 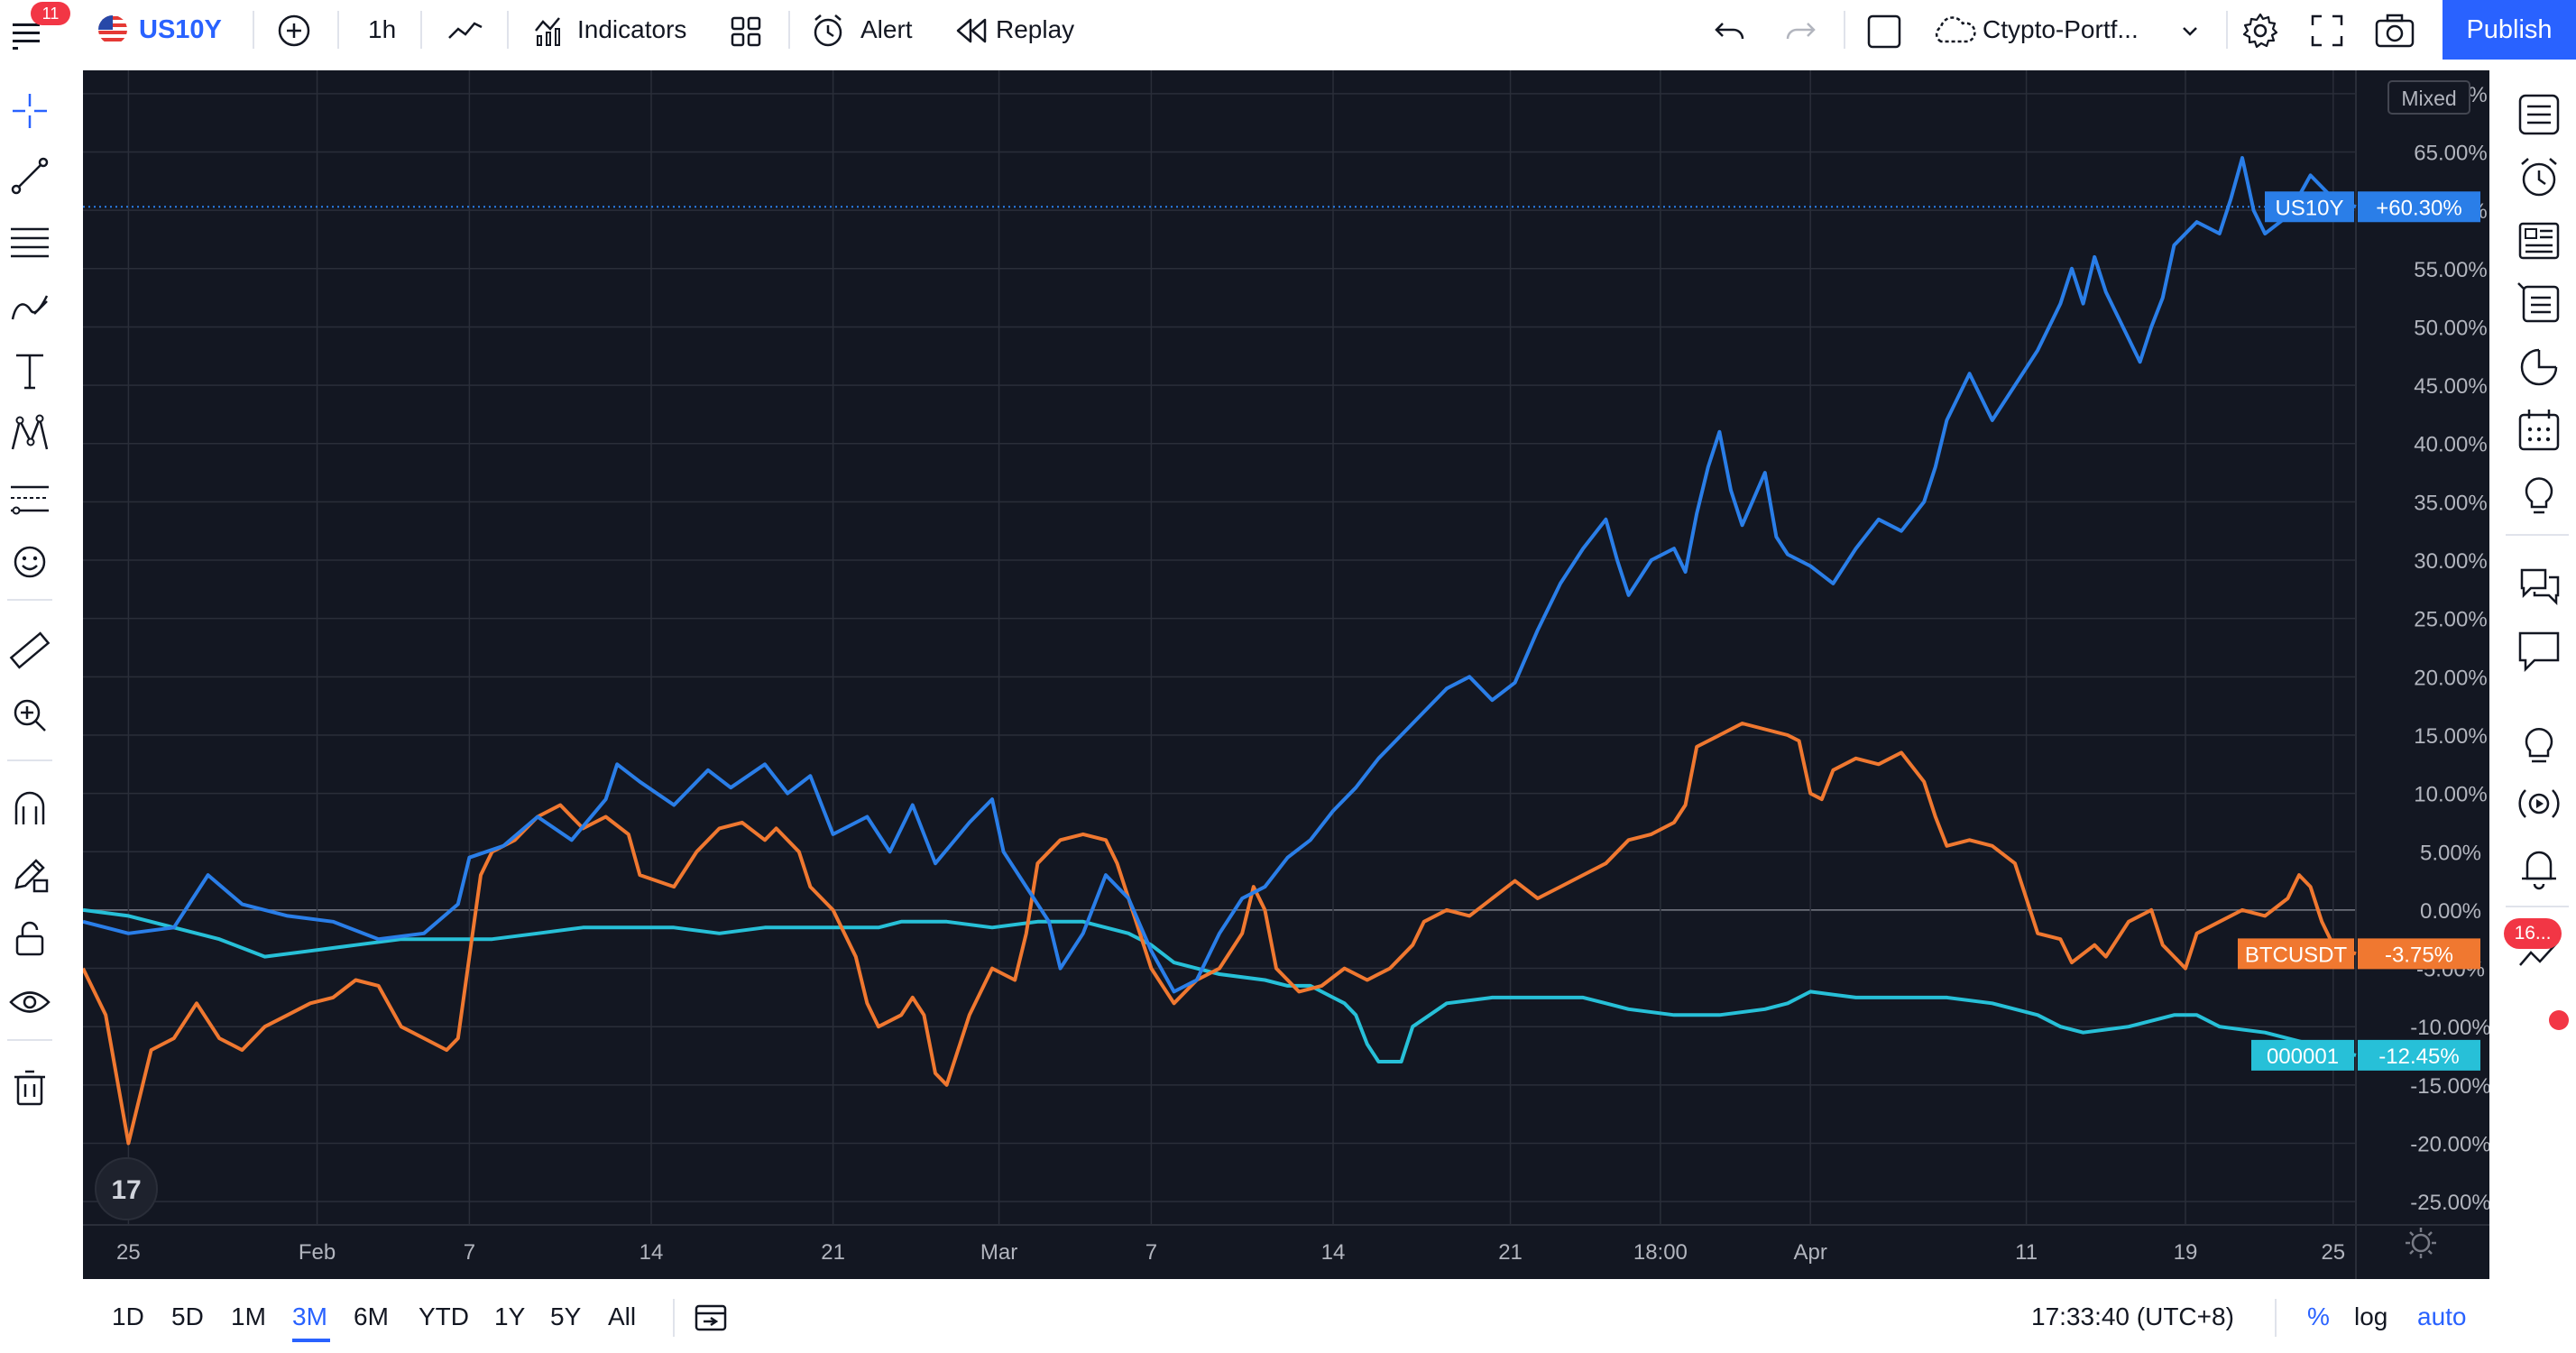 What do you see at coordinates (2260, 31) in the screenshot?
I see `settings-gear-icon` at bounding box center [2260, 31].